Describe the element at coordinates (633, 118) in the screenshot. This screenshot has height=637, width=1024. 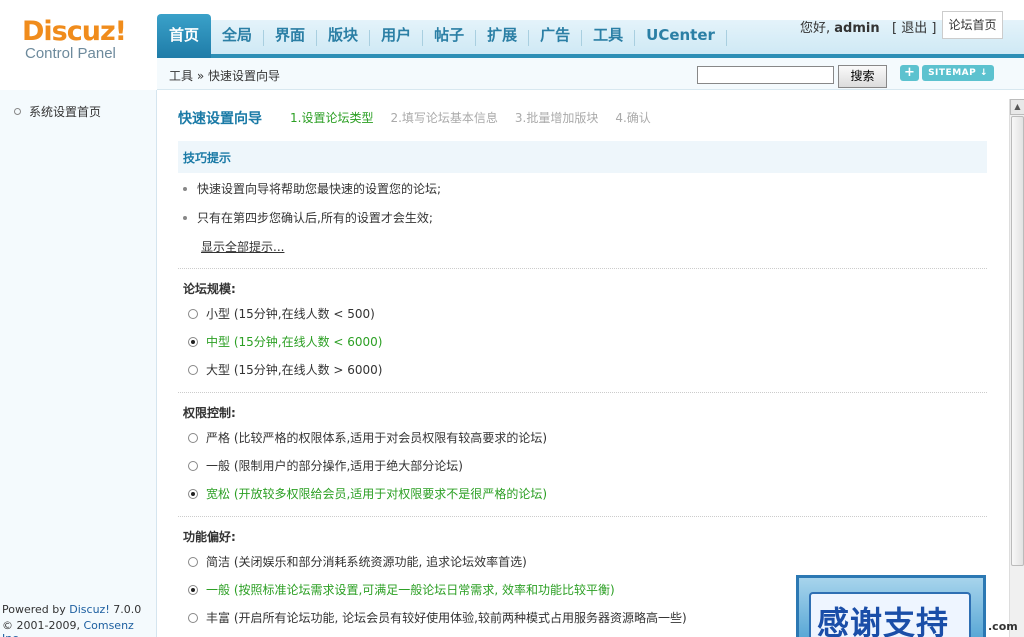
I see `wizard-step-4: 4.确认` at that location.